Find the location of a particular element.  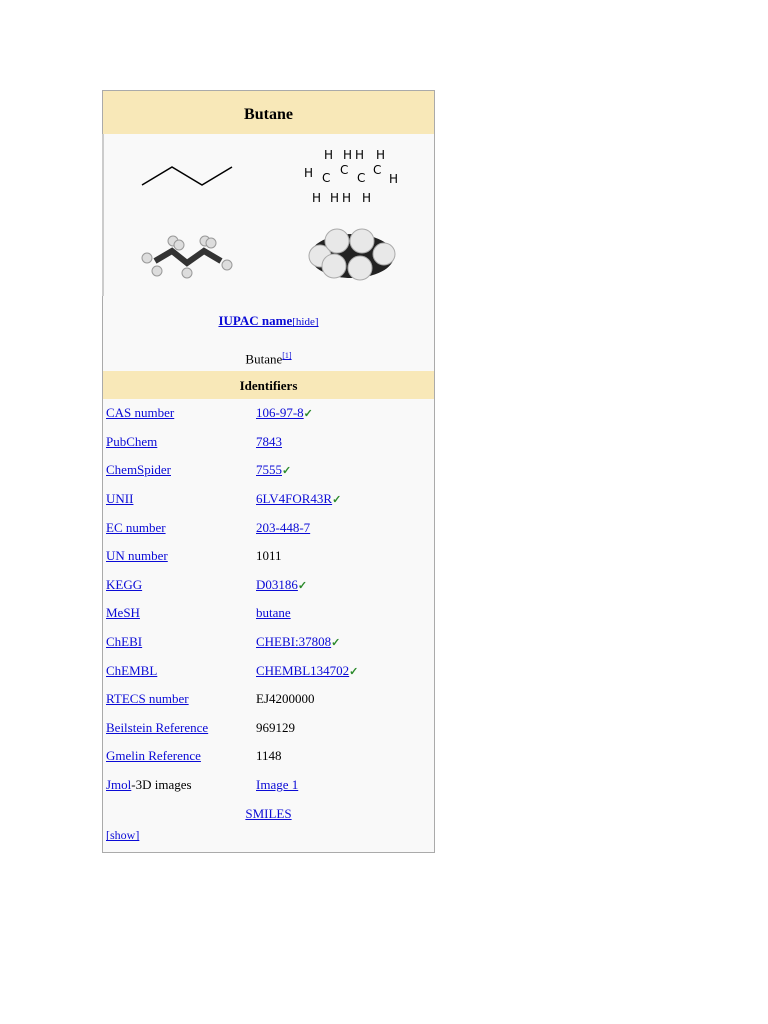

identifier-key-link: MeSH is located at coordinates (123, 612).